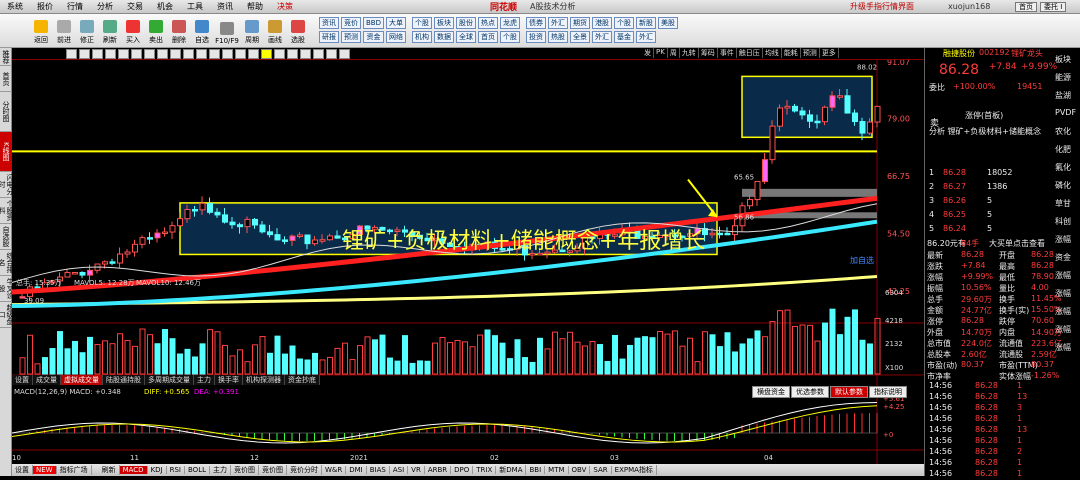 The width and height of the screenshot is (1080, 480). What do you see at coordinates (422, 37) in the screenshot?
I see `toolbar-g2-button-5: 机构` at bounding box center [422, 37].